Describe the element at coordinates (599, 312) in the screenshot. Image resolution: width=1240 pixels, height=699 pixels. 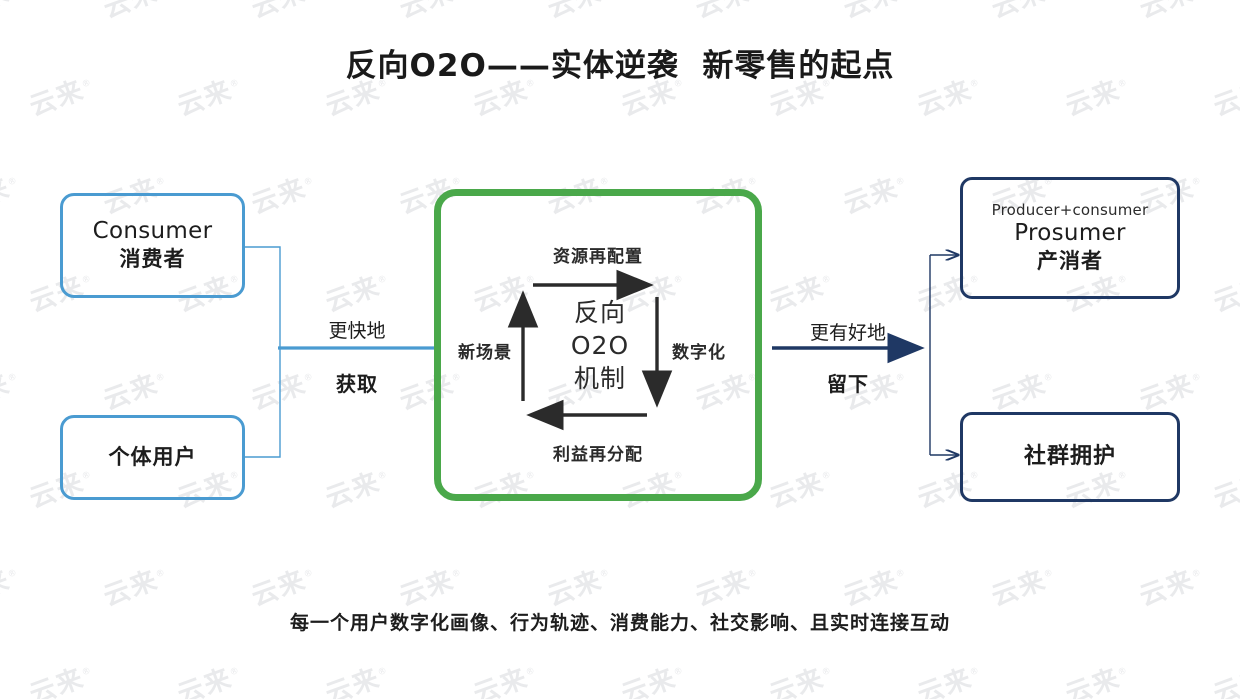
I see `cycle-center-line-1: 反向` at that location.